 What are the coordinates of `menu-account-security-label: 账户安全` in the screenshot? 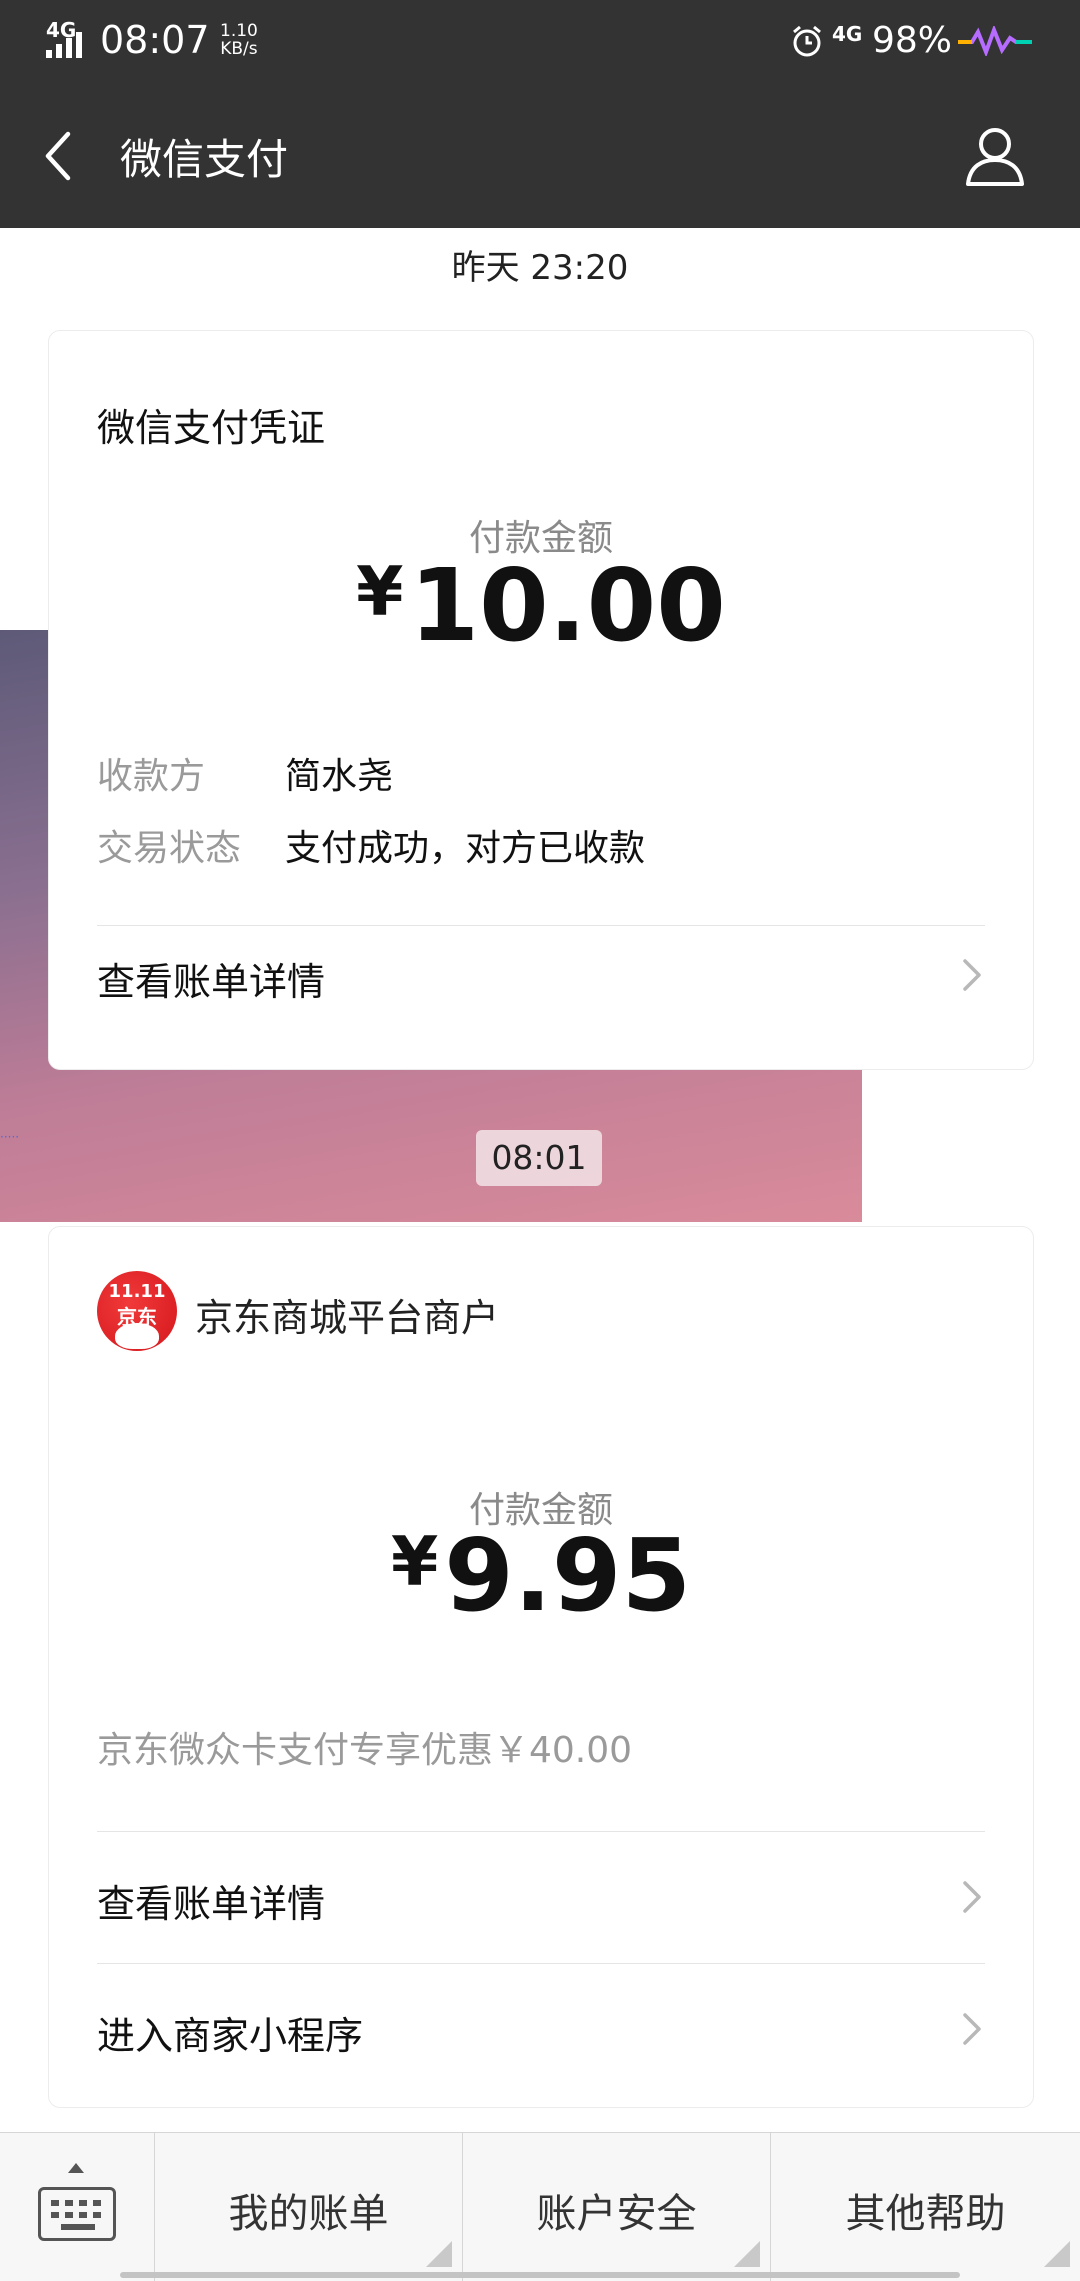 It's located at (616, 2214).